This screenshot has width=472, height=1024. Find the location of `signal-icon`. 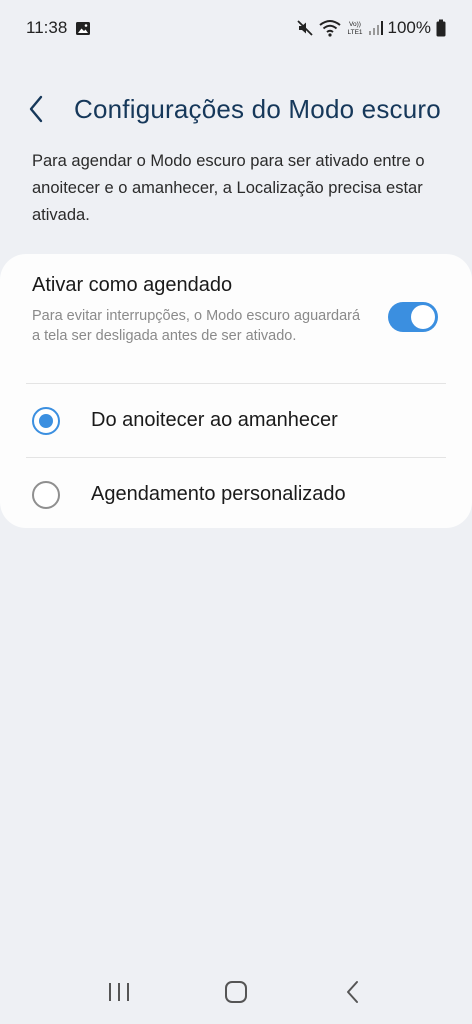

signal-icon is located at coordinates (375, 28).